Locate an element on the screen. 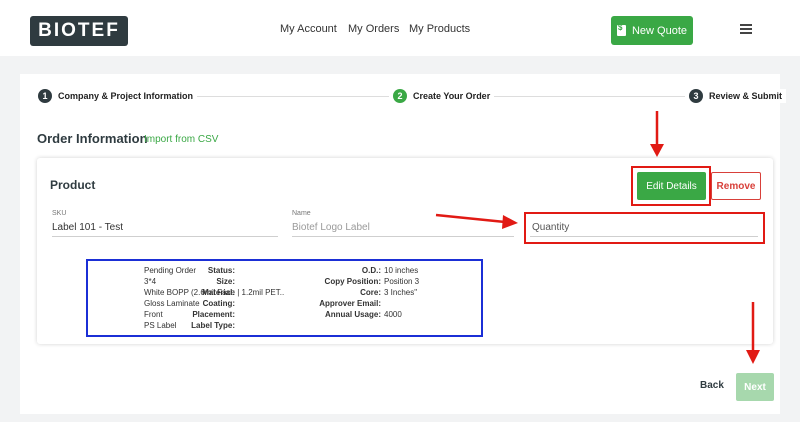  step-company-project: 1 Company & Project Information is located at coordinates (118, 96).